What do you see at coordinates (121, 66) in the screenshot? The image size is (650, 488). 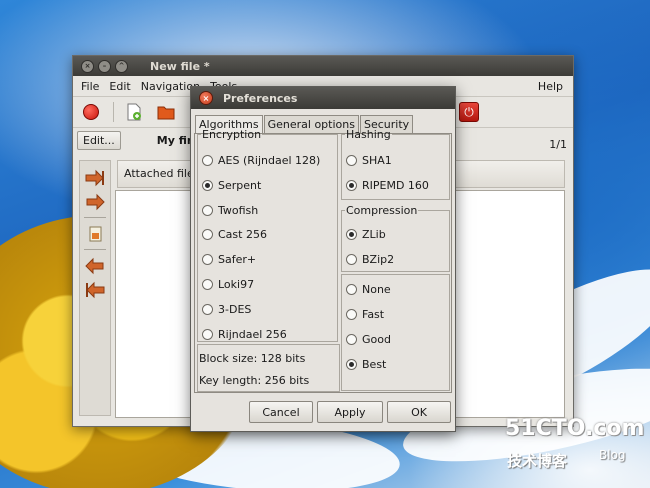 I see `maximize-icon: ^` at bounding box center [121, 66].